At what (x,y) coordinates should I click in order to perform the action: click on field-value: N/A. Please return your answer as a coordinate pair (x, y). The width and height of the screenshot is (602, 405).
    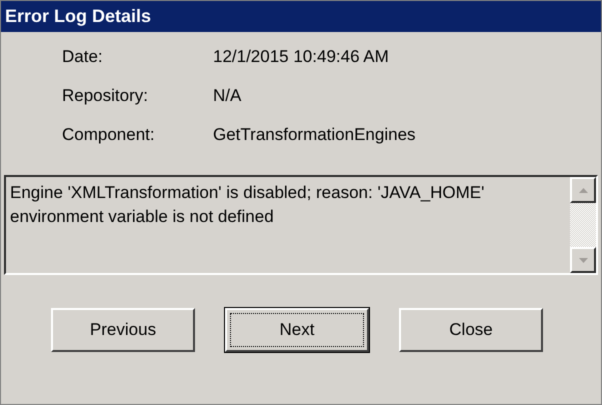
    Looking at the image, I should click on (227, 96).